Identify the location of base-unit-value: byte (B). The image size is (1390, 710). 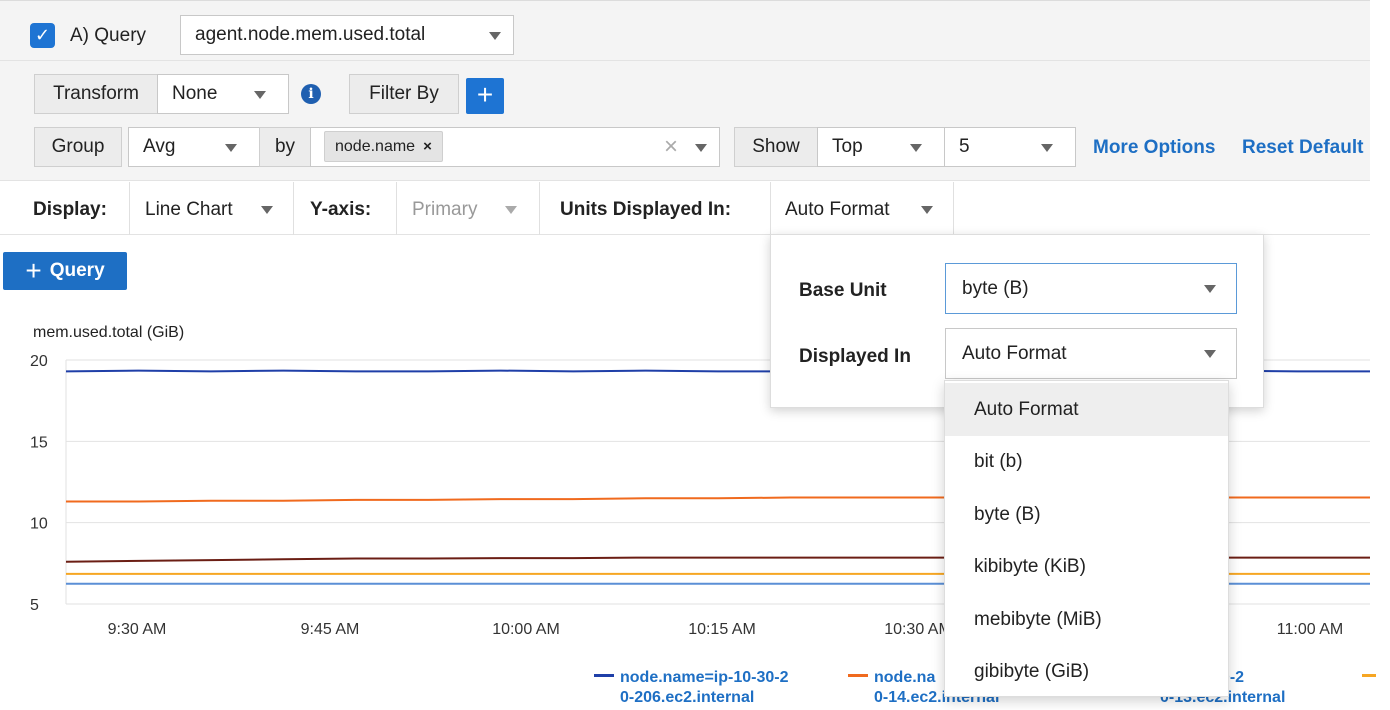
(995, 288).